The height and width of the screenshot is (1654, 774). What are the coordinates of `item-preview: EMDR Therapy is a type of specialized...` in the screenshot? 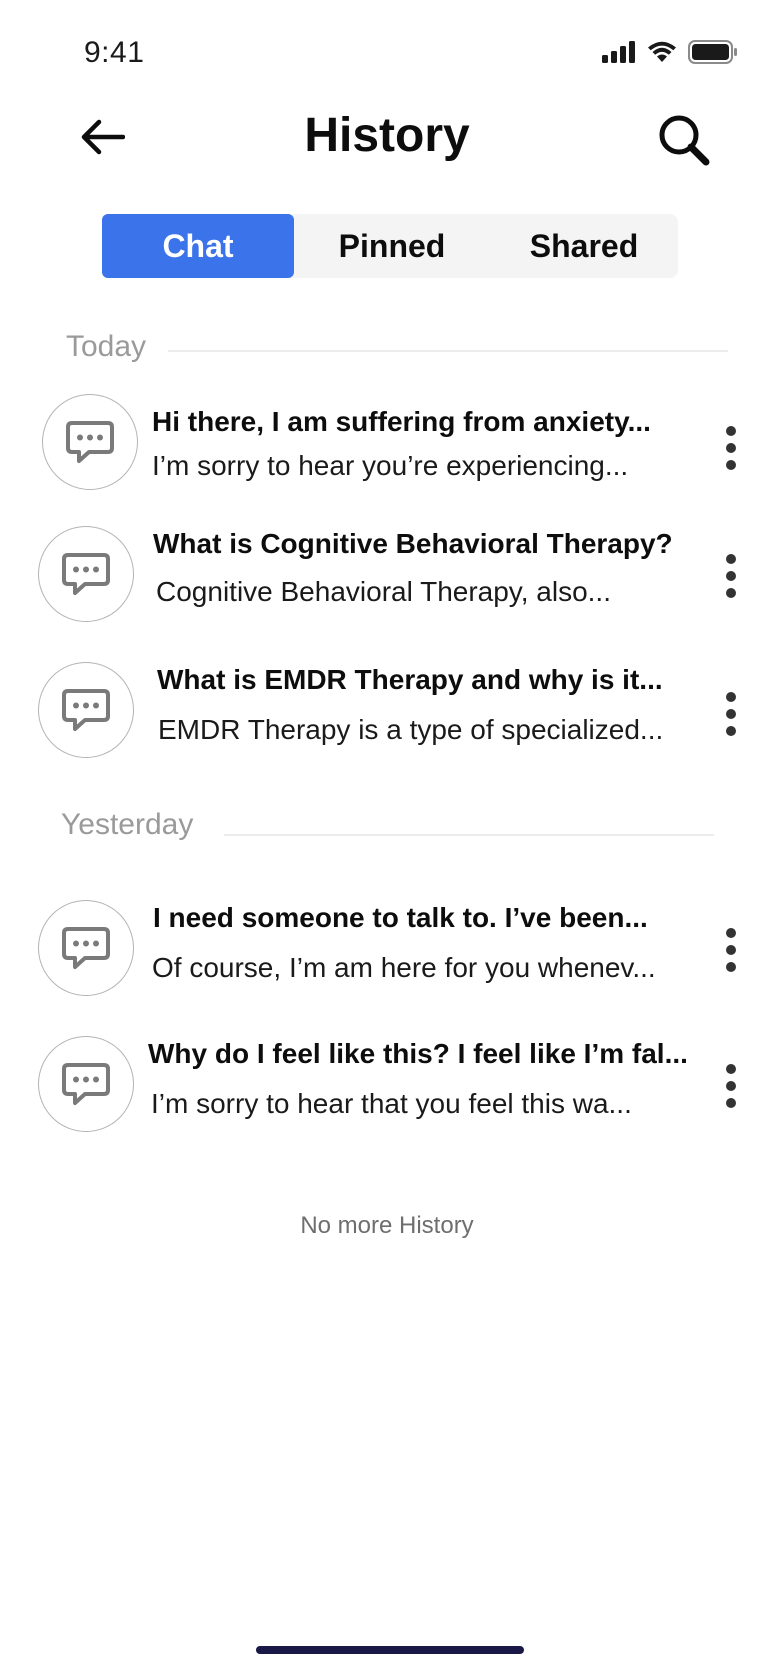 It's located at (411, 729).